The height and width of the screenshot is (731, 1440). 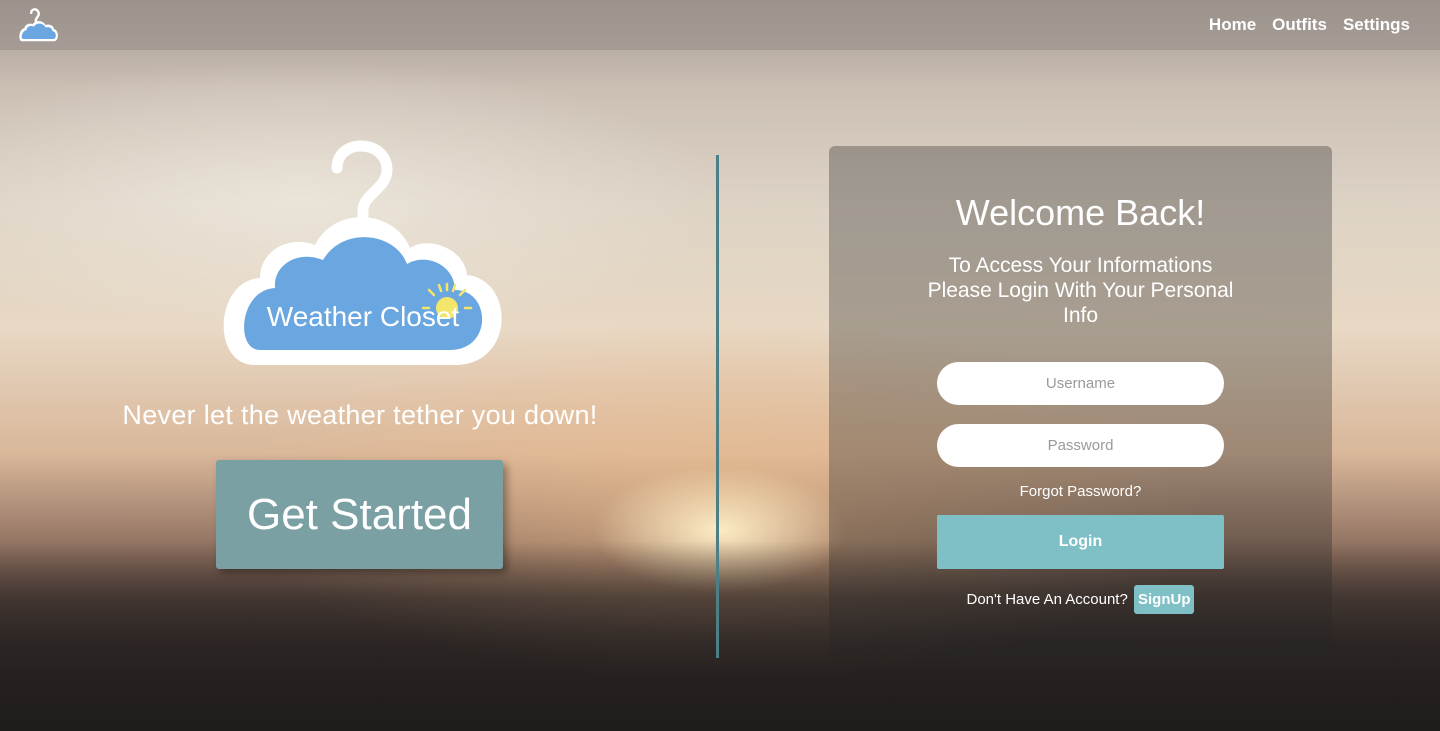 What do you see at coordinates (1047, 599) in the screenshot?
I see `no-account-text: Don't Have An Account?` at bounding box center [1047, 599].